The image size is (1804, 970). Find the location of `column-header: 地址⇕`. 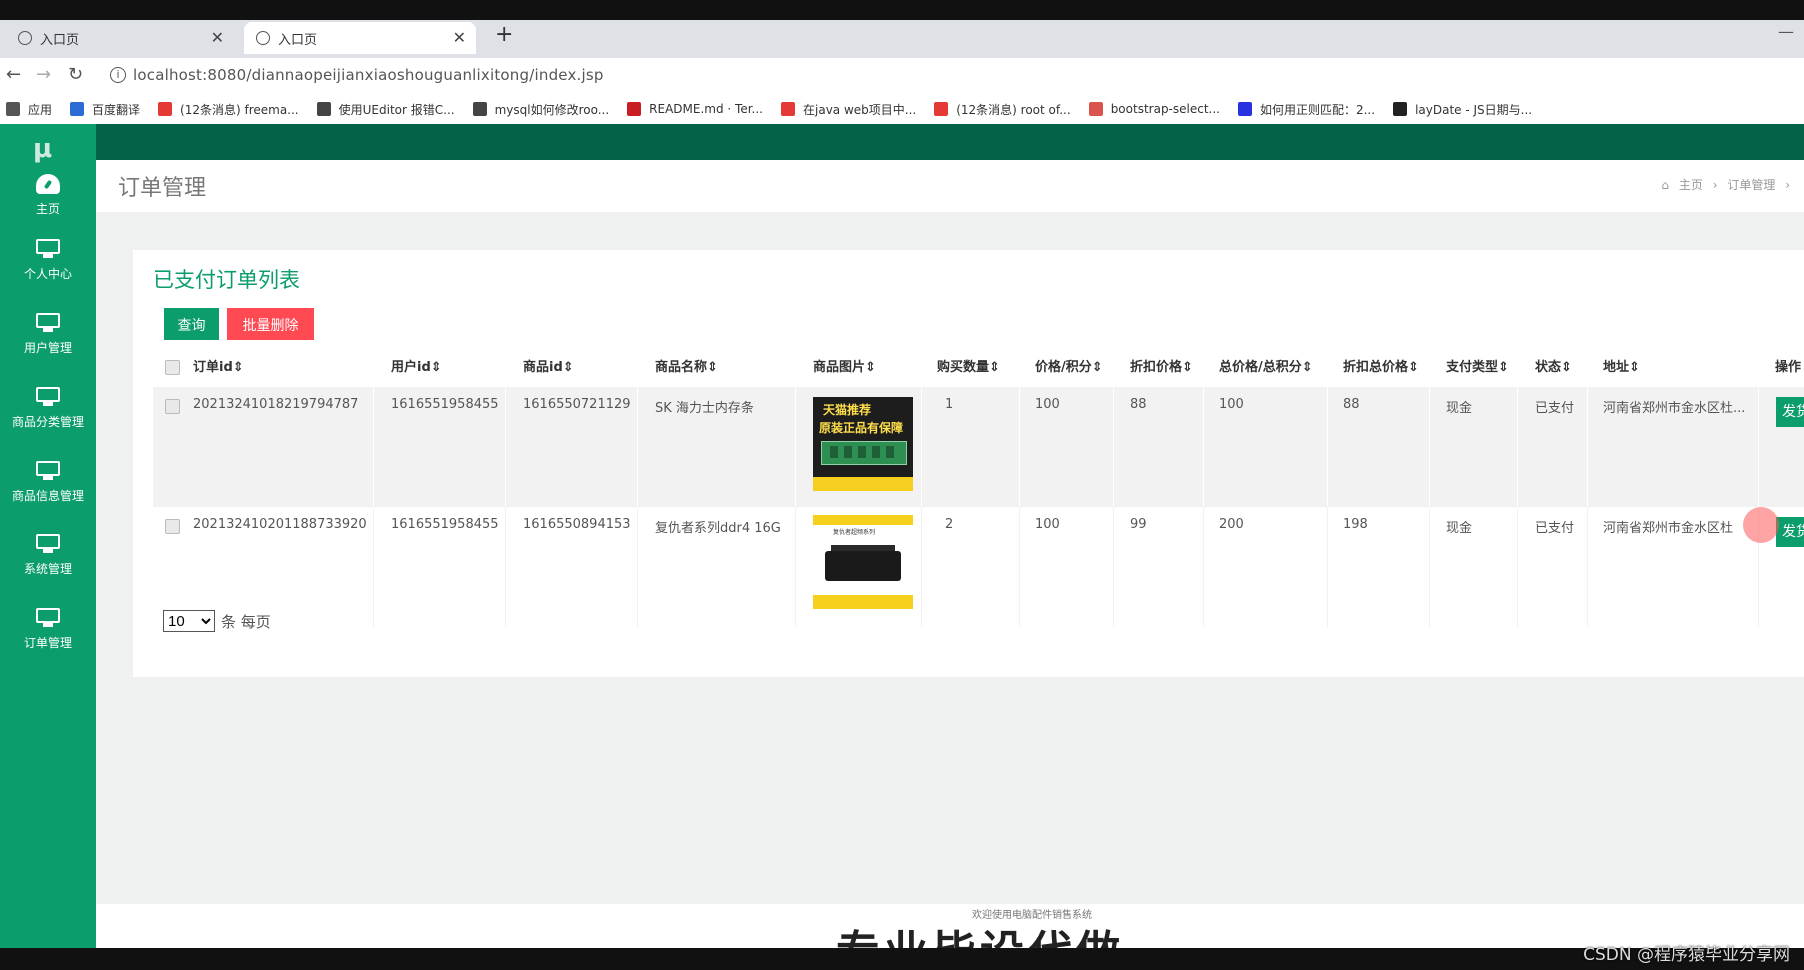

column-header: 地址⇕ is located at coordinates (1621, 368).